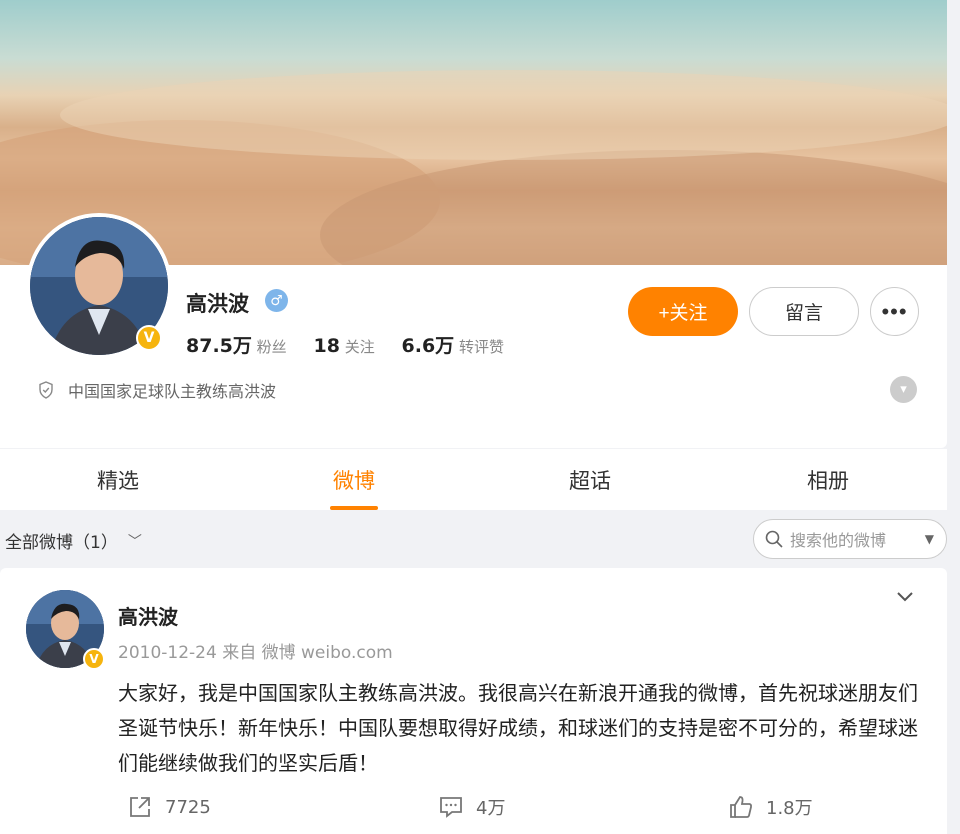 This screenshot has width=960, height=834. Describe the element at coordinates (134, 541) in the screenshot. I see `chevron-down-icon: ﹀` at that location.